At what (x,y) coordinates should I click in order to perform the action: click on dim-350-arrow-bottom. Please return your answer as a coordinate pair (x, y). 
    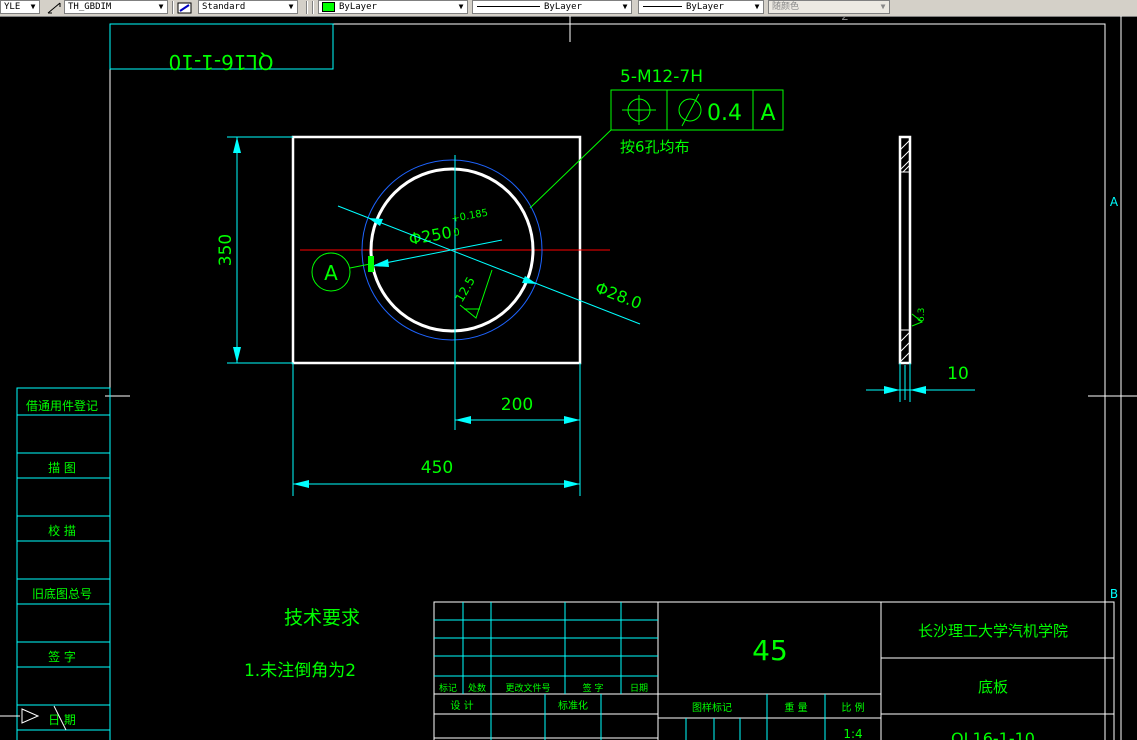
    Looking at the image, I should click on (237, 355).